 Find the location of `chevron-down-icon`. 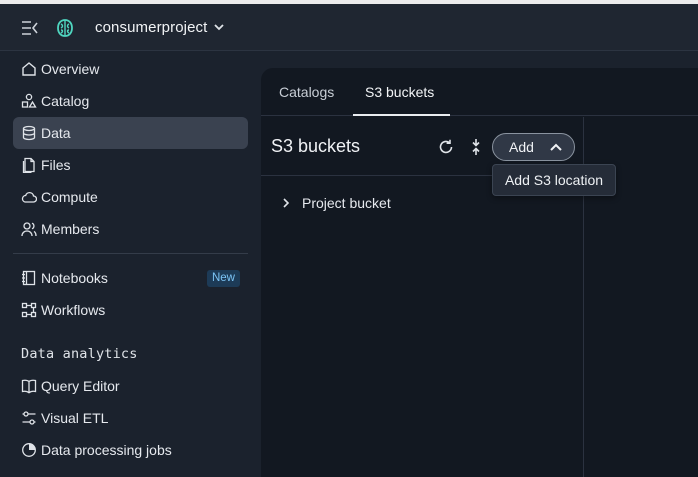

chevron-down-icon is located at coordinates (219, 27).